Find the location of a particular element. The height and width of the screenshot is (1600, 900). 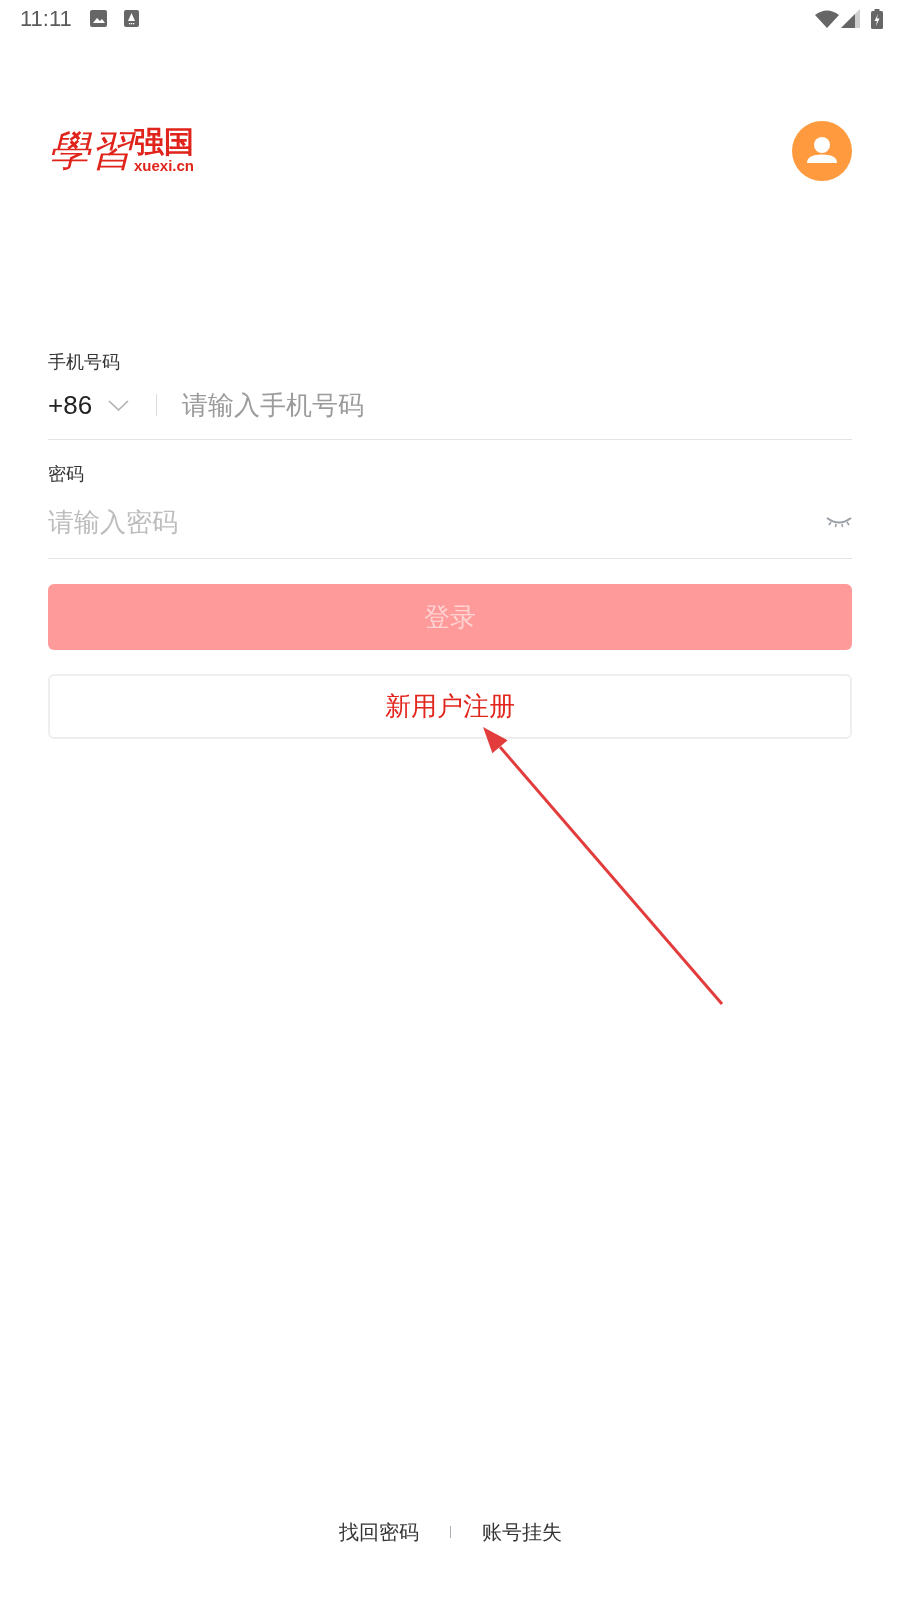

report-lost-account-link: 账号挂失 is located at coordinates (521, 1532).